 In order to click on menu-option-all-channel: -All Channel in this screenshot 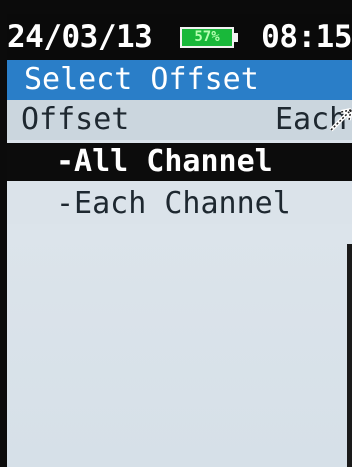, I will do `click(179, 162)`.